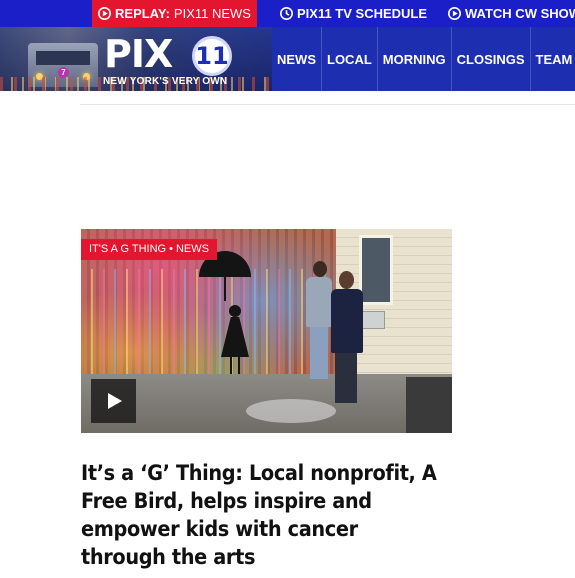  I want to click on person-teen, so click(319, 302).